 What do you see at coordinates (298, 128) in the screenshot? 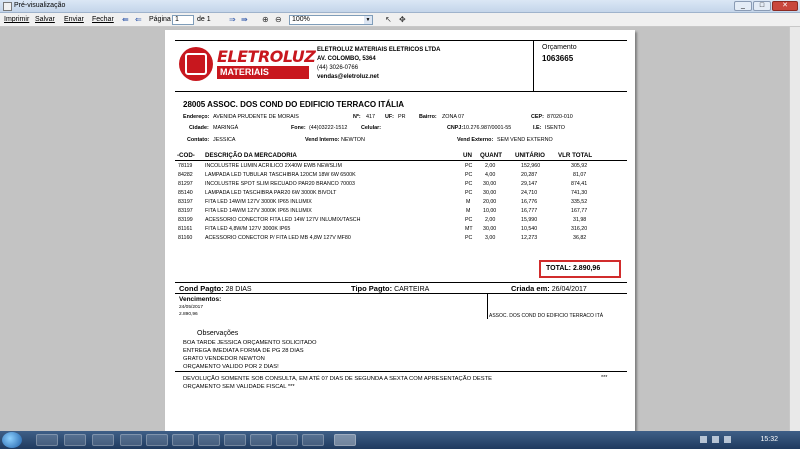
I see `phone-label: Fone:` at bounding box center [298, 128].